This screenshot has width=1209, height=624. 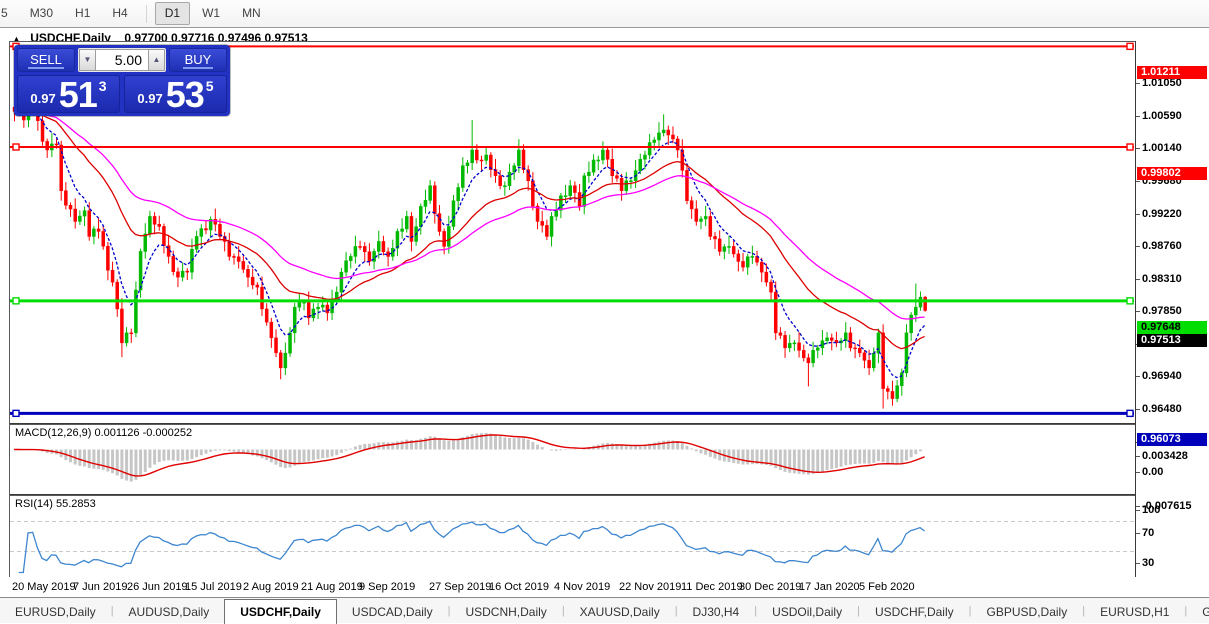 What do you see at coordinates (169, 612) in the screenshot?
I see `chart-tab-audusd-daily: AUDUSD,Daily` at bounding box center [169, 612].